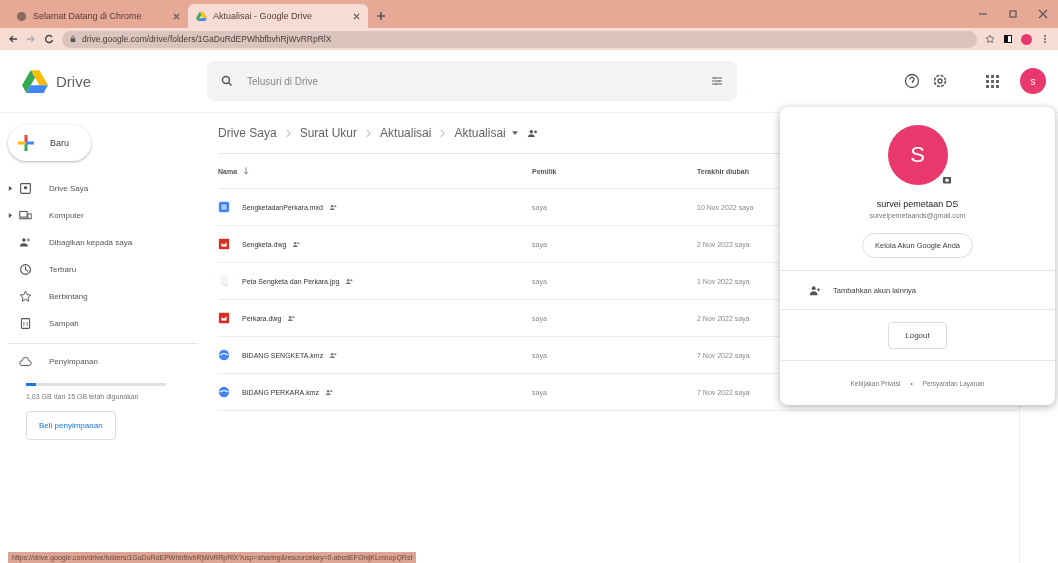 Image resolution: width=1058 pixels, height=563 pixels. I want to click on apps-grid-icon, so click(992, 81).